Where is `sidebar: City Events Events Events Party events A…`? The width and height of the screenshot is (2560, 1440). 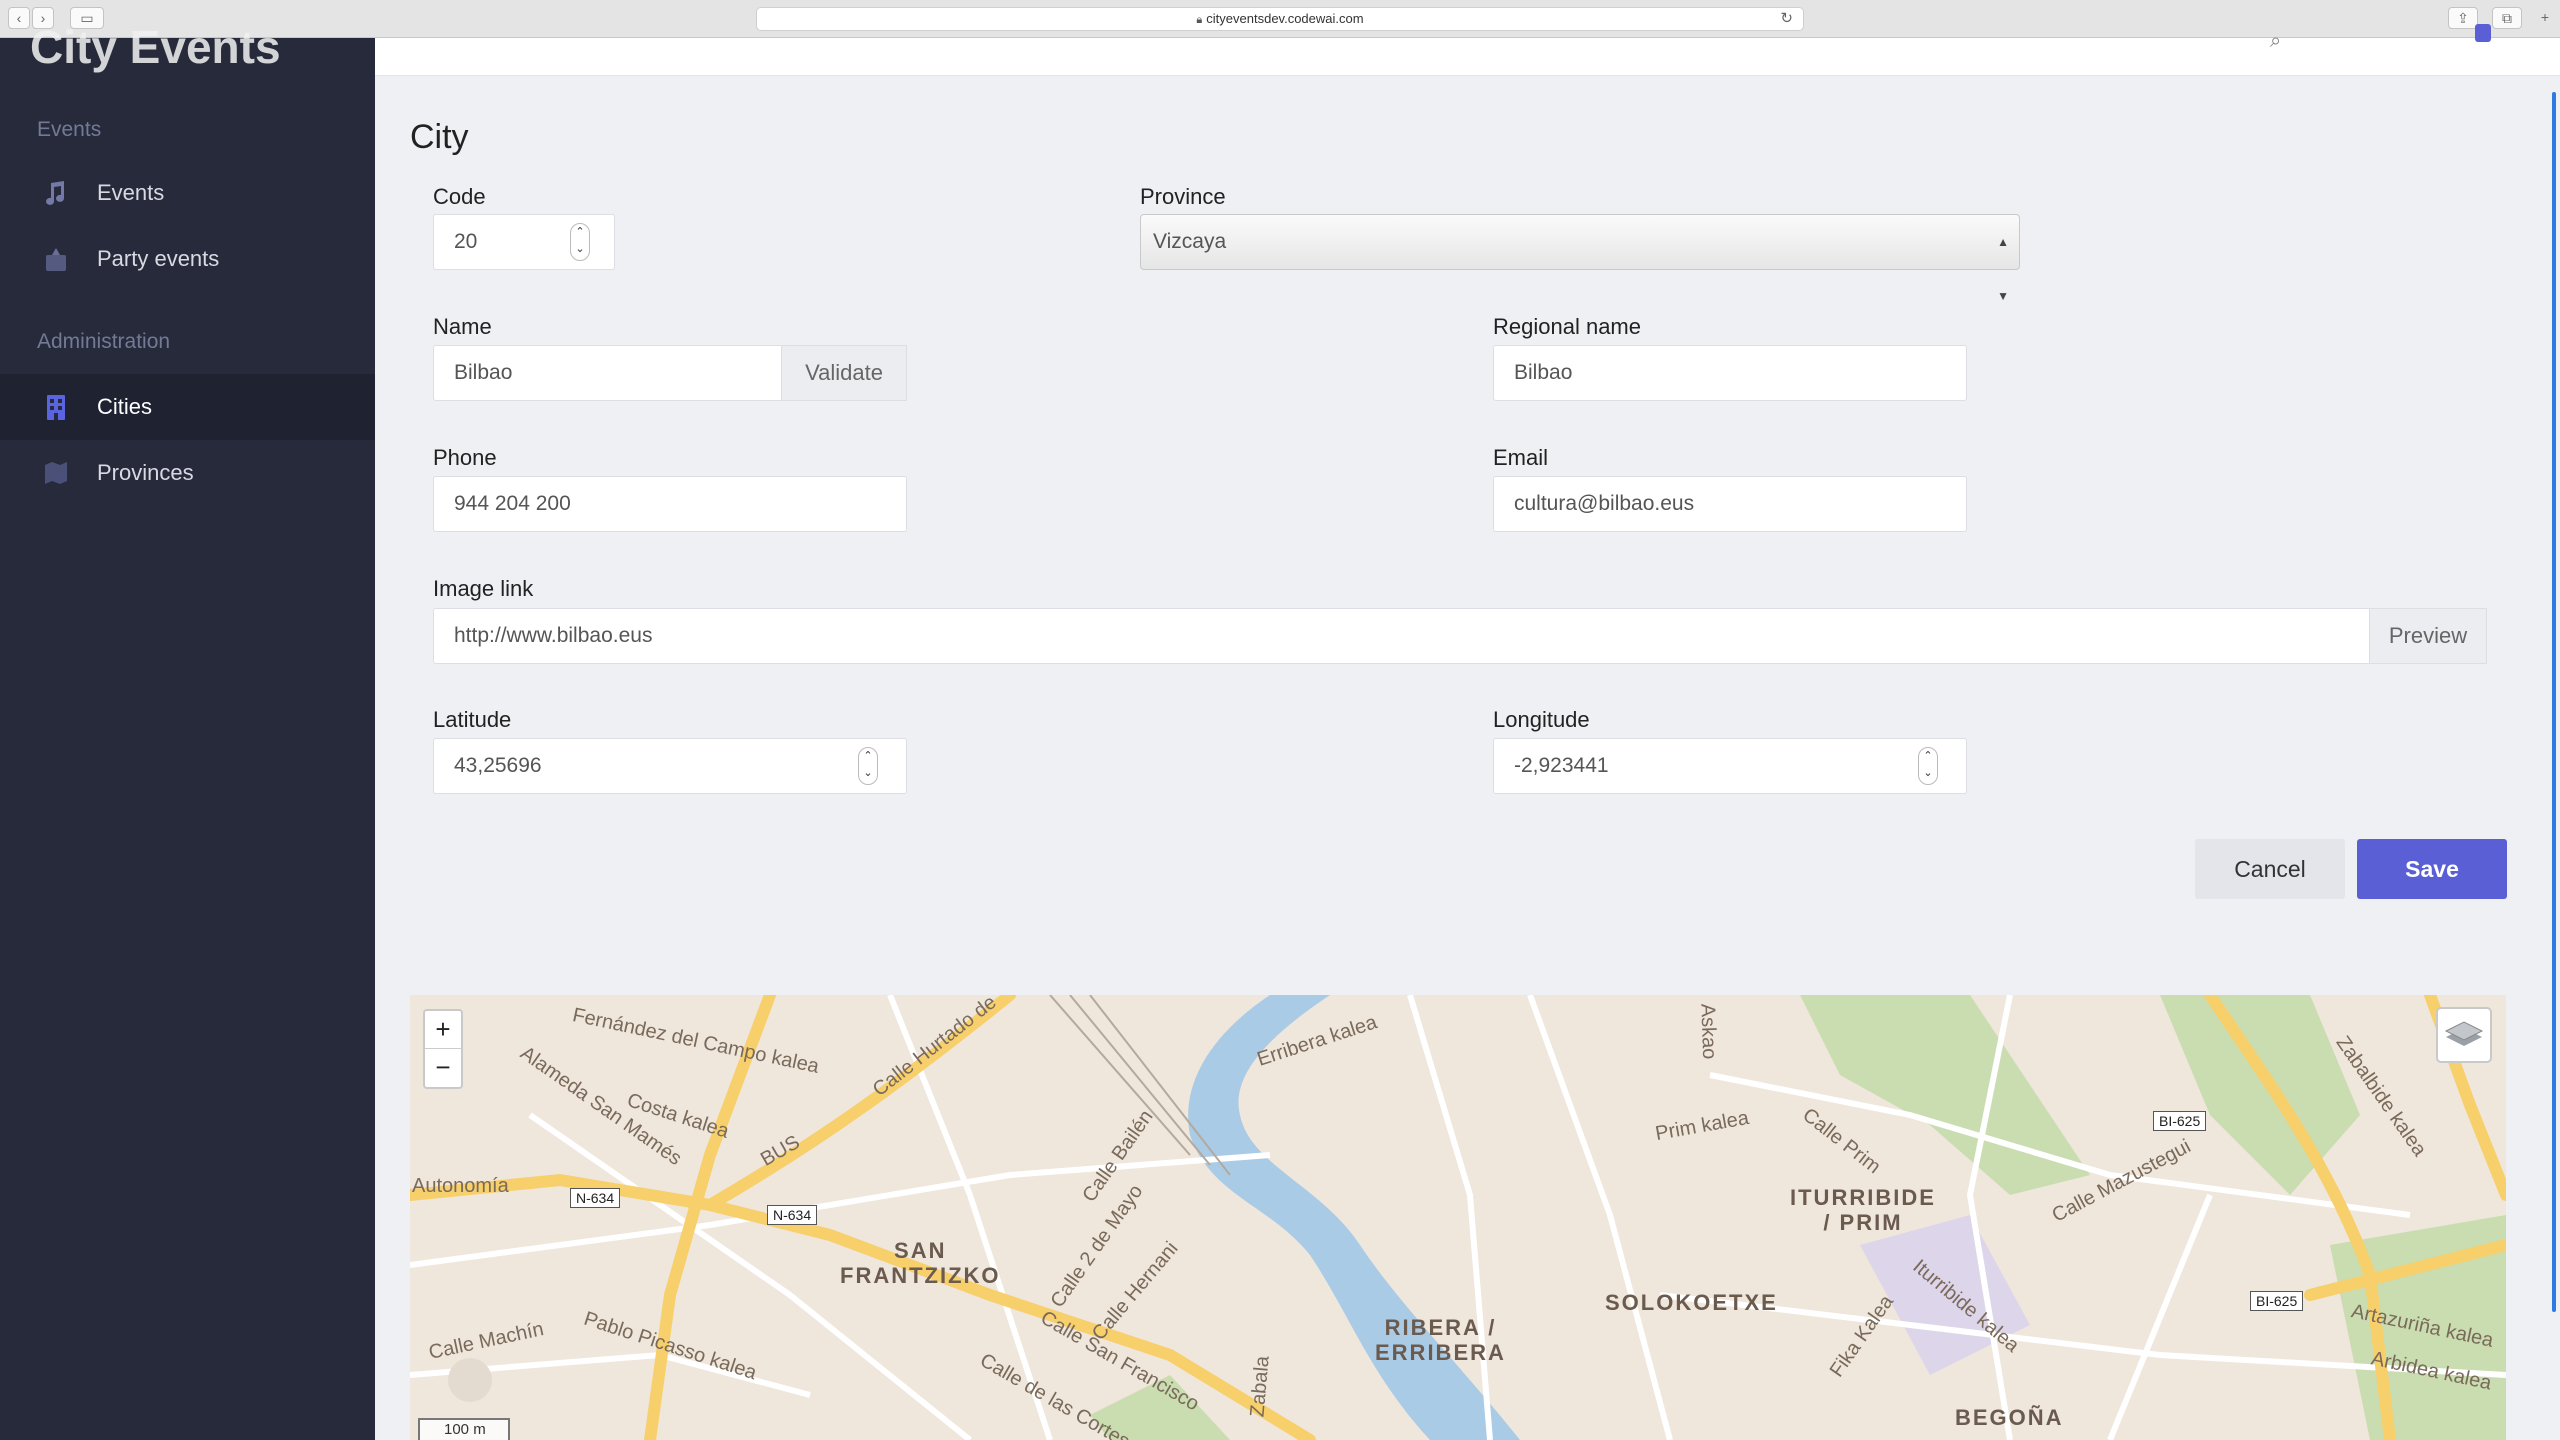
sidebar: City Events Events Events Party events A… is located at coordinates (187, 730).